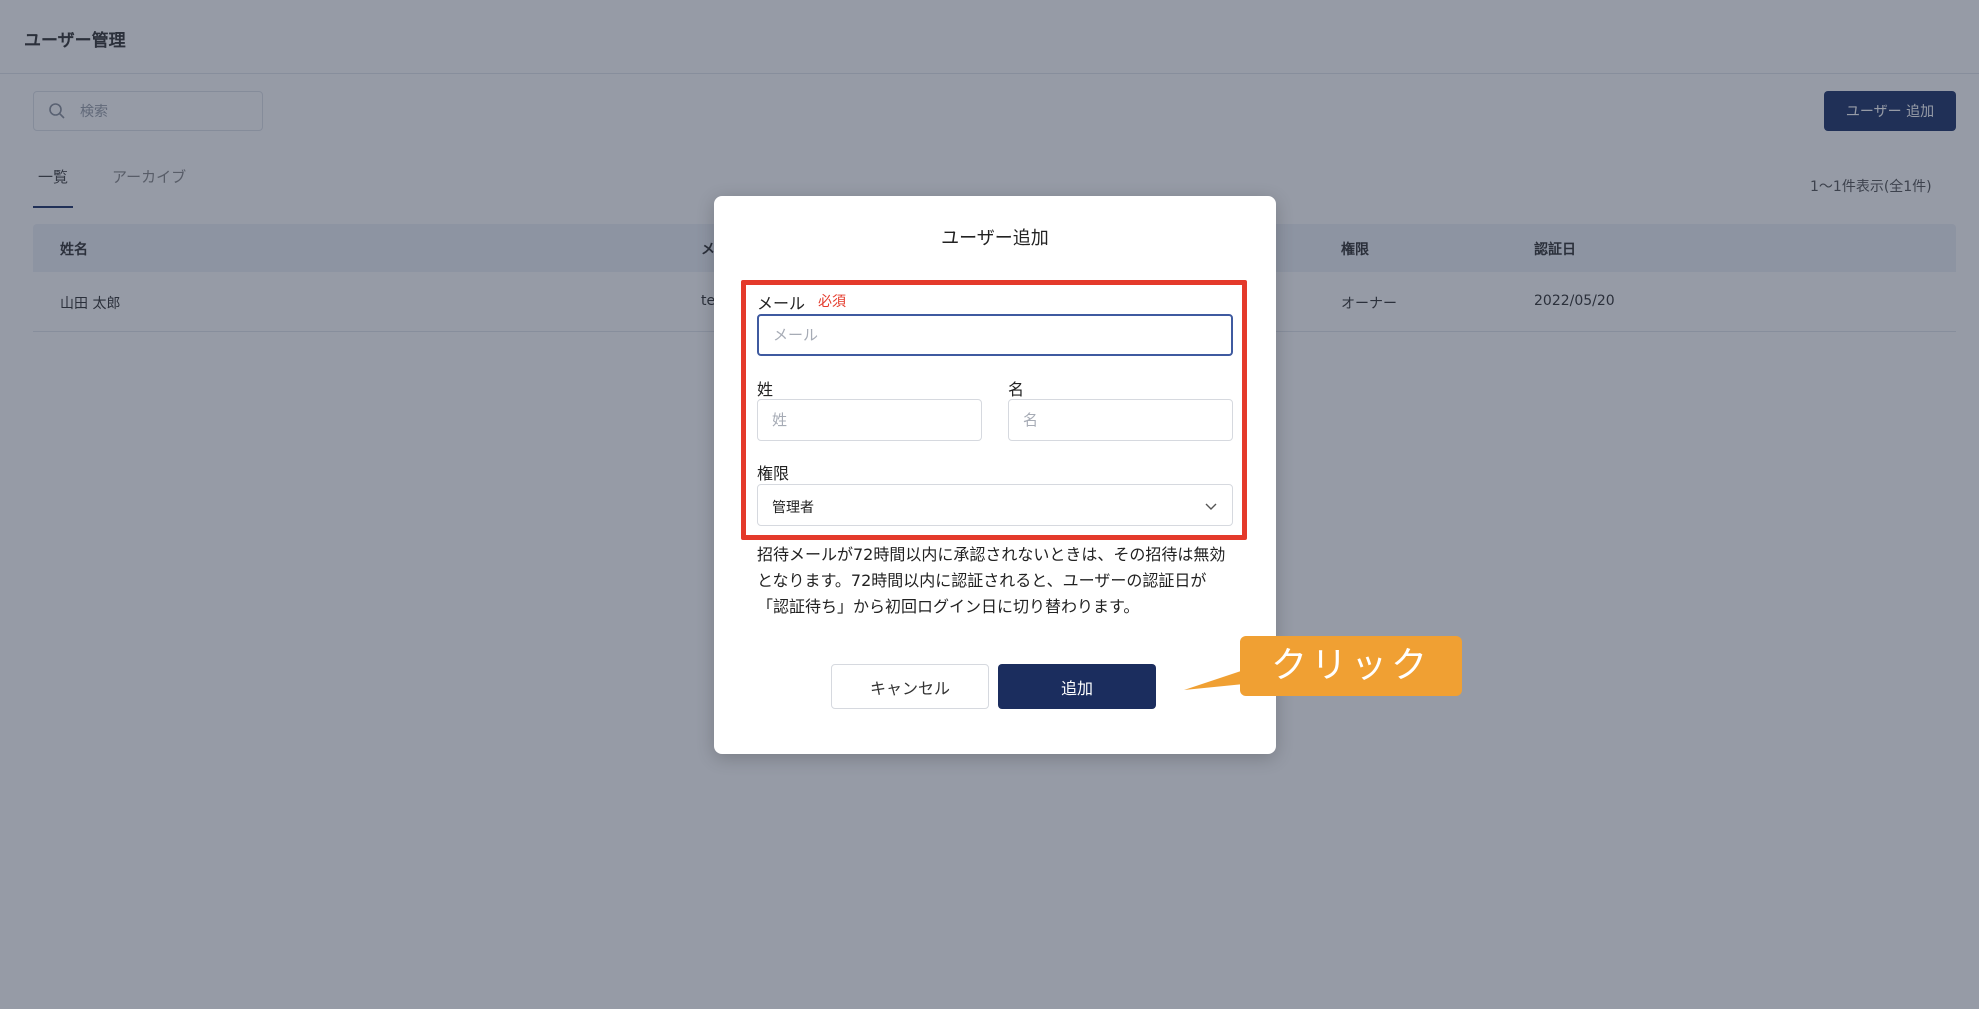  Describe the element at coordinates (1120, 420) in the screenshot. I see `first-name-input` at that location.